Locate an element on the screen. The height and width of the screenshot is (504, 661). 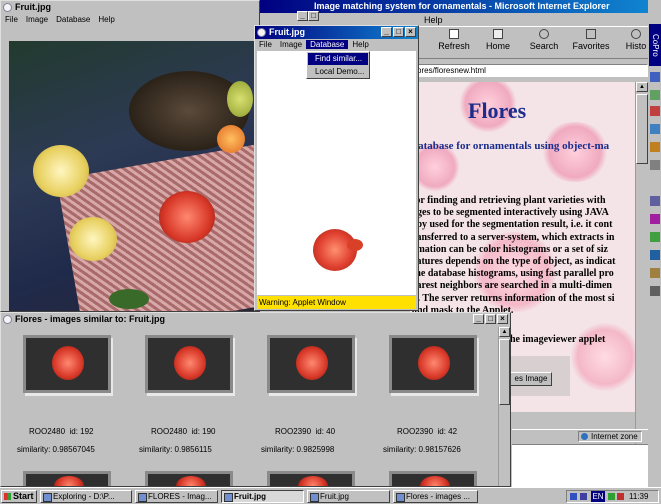
fruit-titlebar: Fruit.jpg is located at coordinates (130, 7).